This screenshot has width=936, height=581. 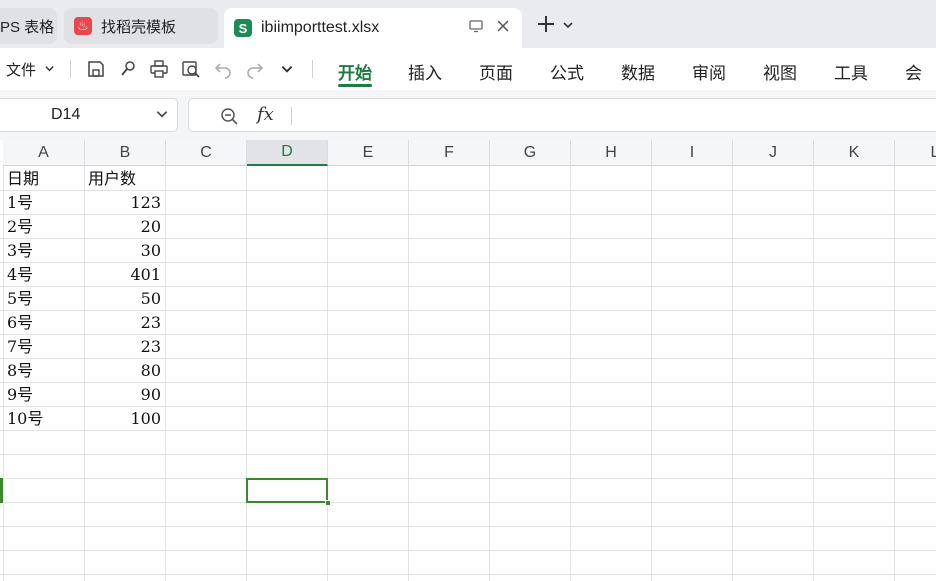 What do you see at coordinates (125, 179) in the screenshot?
I see `cell-b1: 用户数` at bounding box center [125, 179].